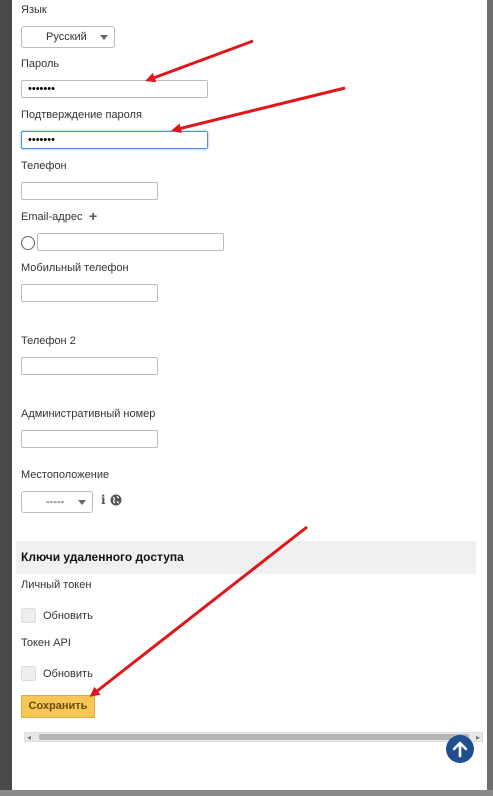 The image size is (493, 796). What do you see at coordinates (199, 61) in the screenshot?
I see `annotation-arrow-password` at bounding box center [199, 61].